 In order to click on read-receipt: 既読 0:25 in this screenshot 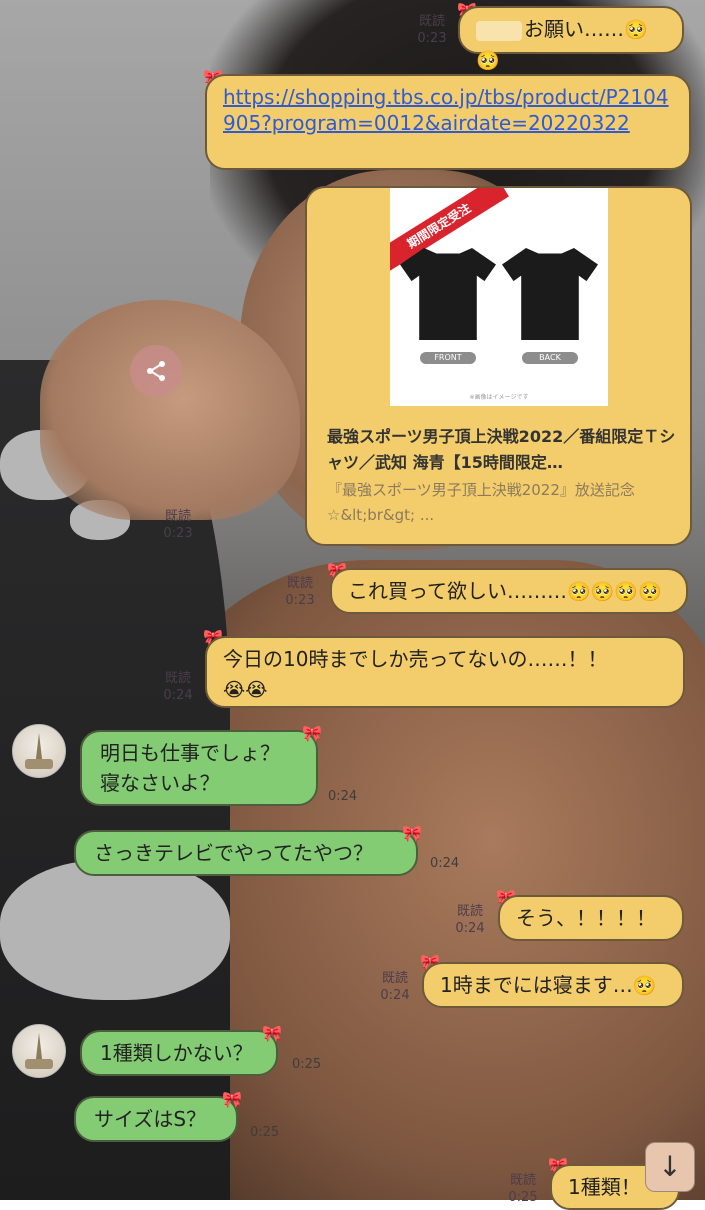, I will do `click(523, 1189)`.